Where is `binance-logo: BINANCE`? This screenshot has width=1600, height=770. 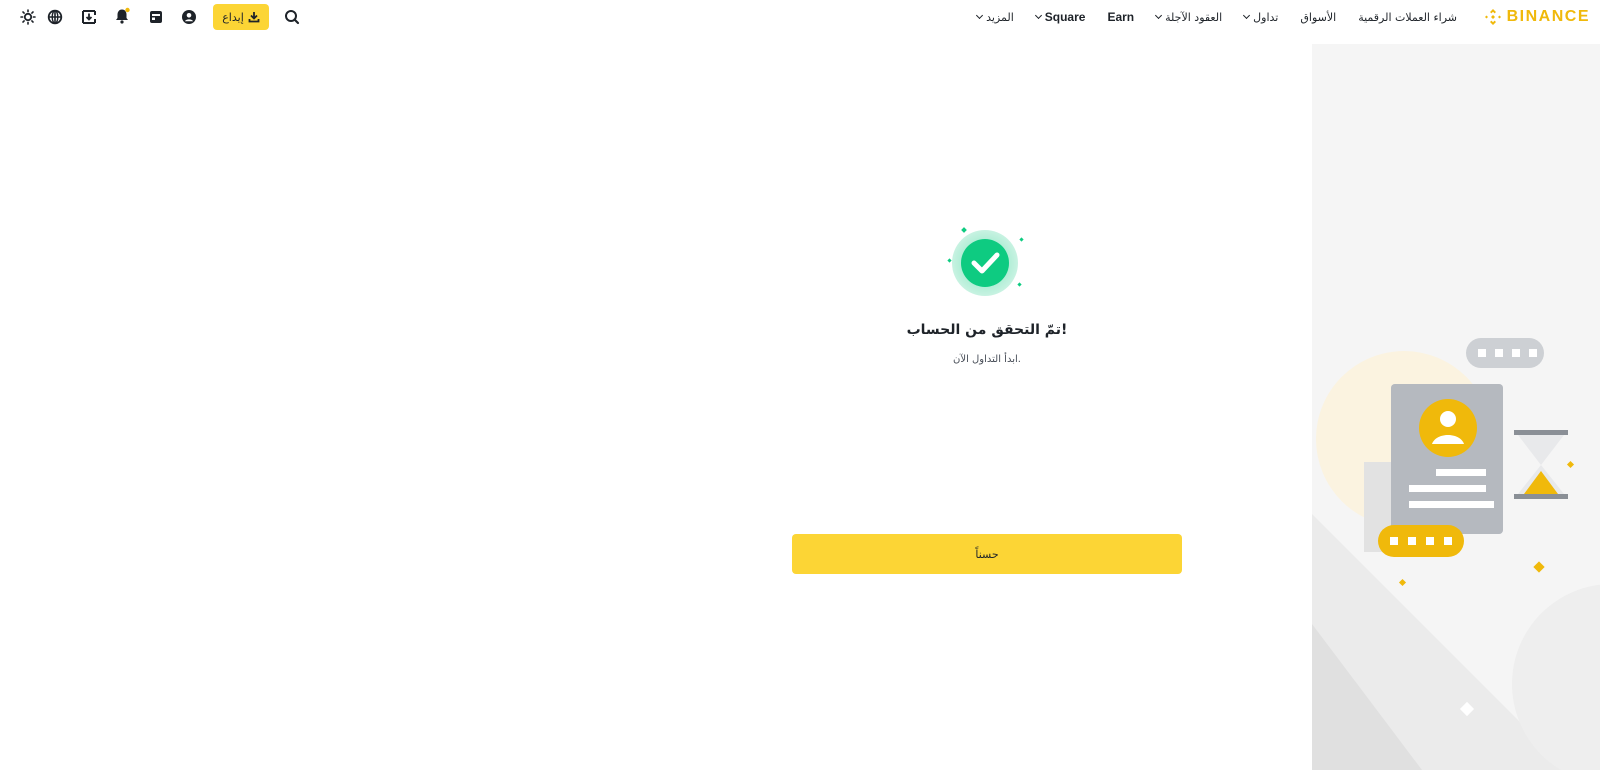
binance-logo: BINANCE is located at coordinates (1536, 17).